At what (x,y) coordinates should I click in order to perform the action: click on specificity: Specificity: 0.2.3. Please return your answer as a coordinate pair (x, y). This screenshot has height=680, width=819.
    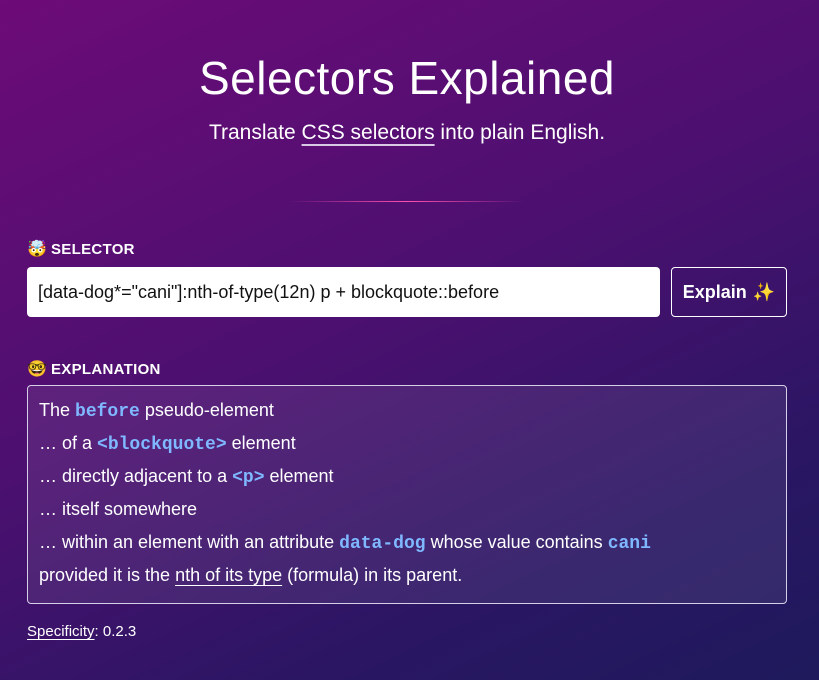
    Looking at the image, I should click on (81, 631).